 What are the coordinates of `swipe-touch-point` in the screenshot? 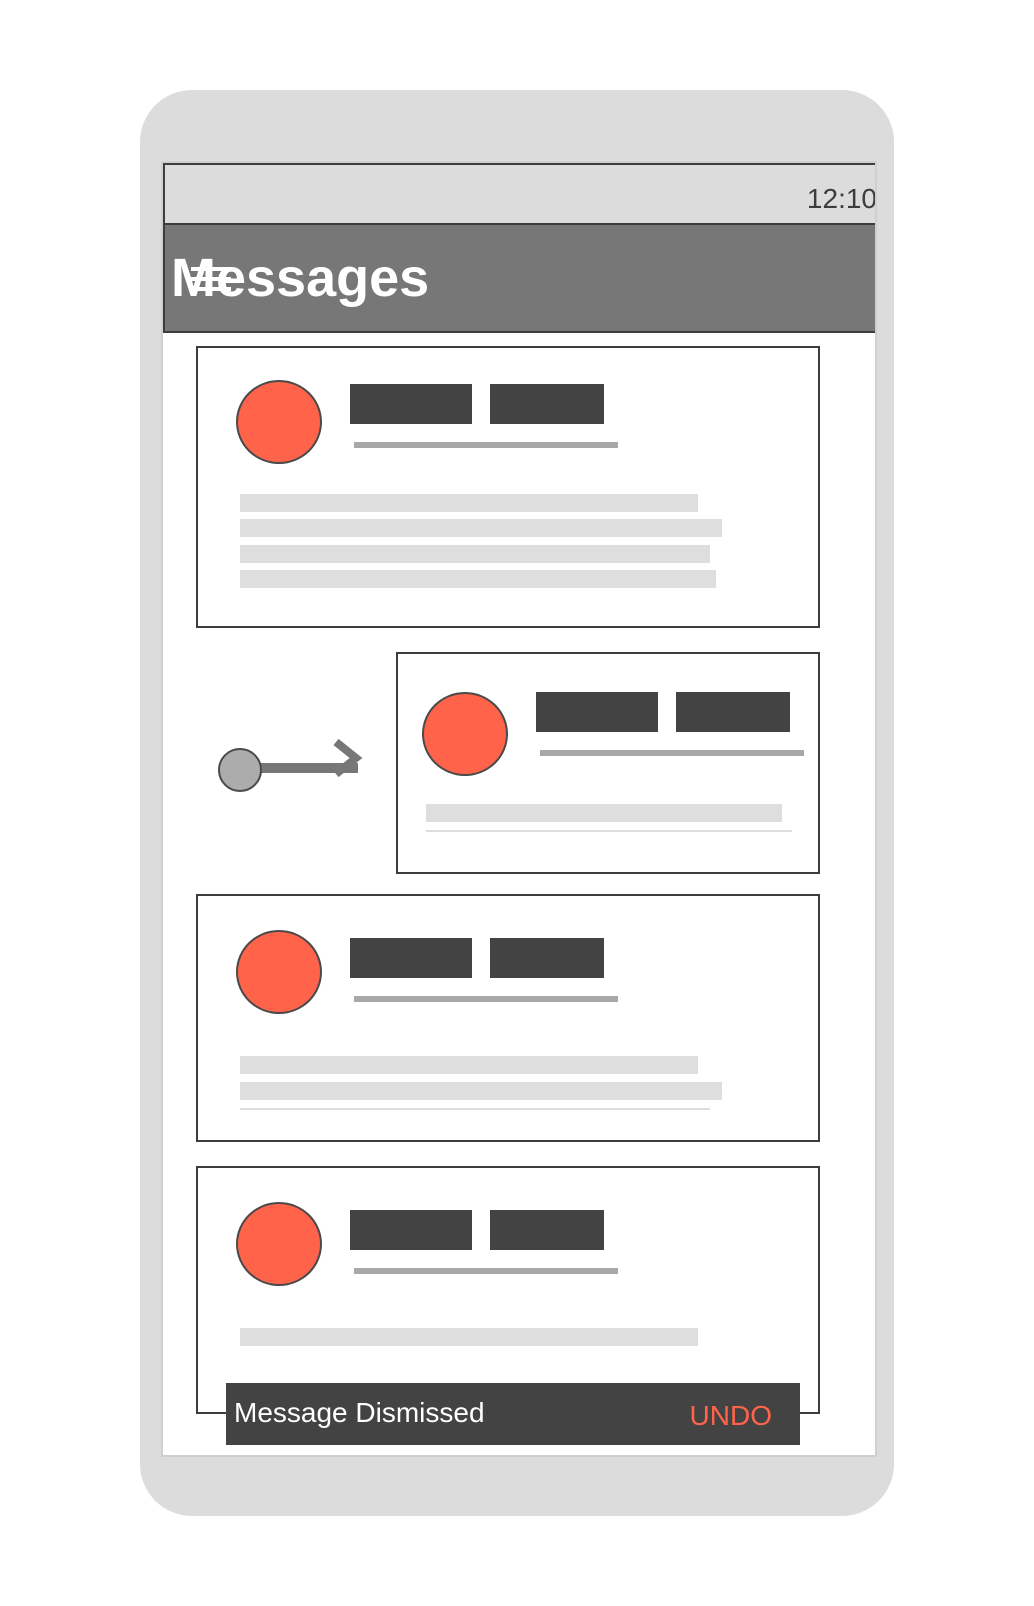 It's located at (240, 770).